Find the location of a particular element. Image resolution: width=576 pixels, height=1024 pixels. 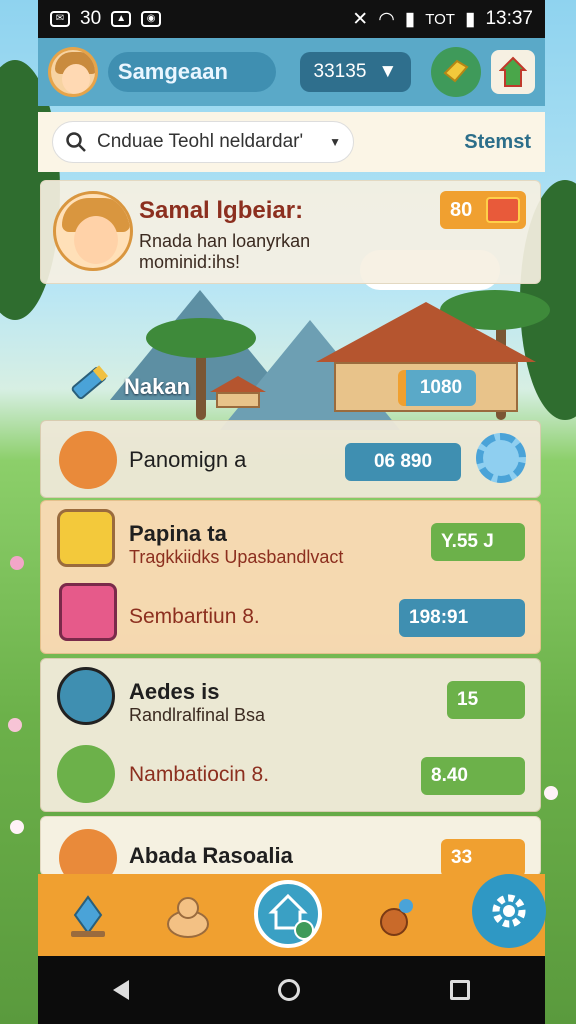

house-button is located at coordinates (513, 72).